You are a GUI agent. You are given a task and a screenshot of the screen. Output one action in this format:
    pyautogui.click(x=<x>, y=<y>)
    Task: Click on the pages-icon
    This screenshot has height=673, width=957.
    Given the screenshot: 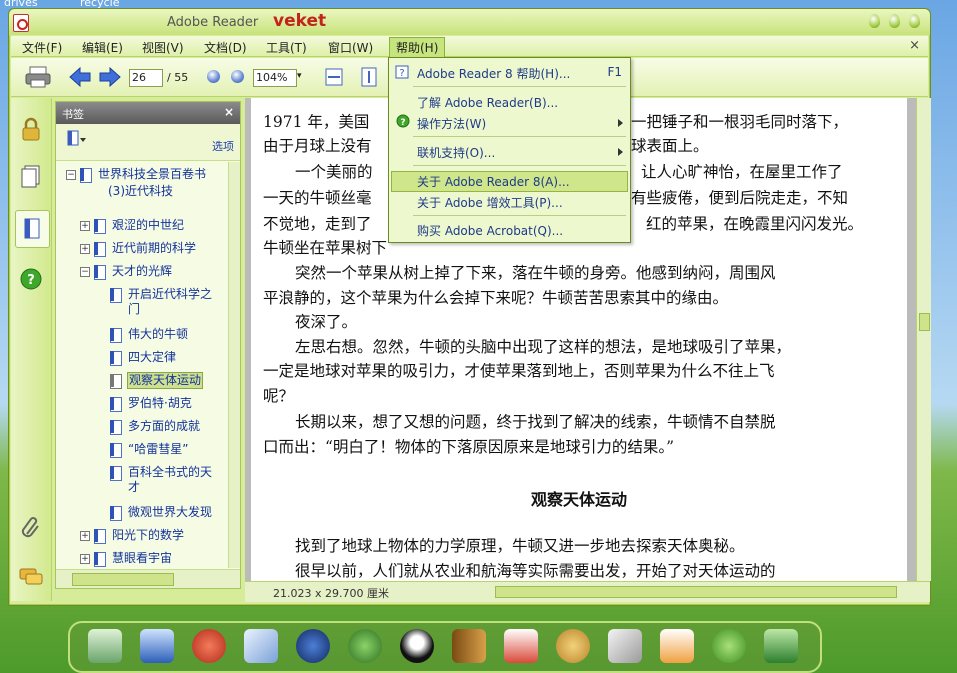 What is the action you would take?
    pyautogui.click(x=31, y=177)
    